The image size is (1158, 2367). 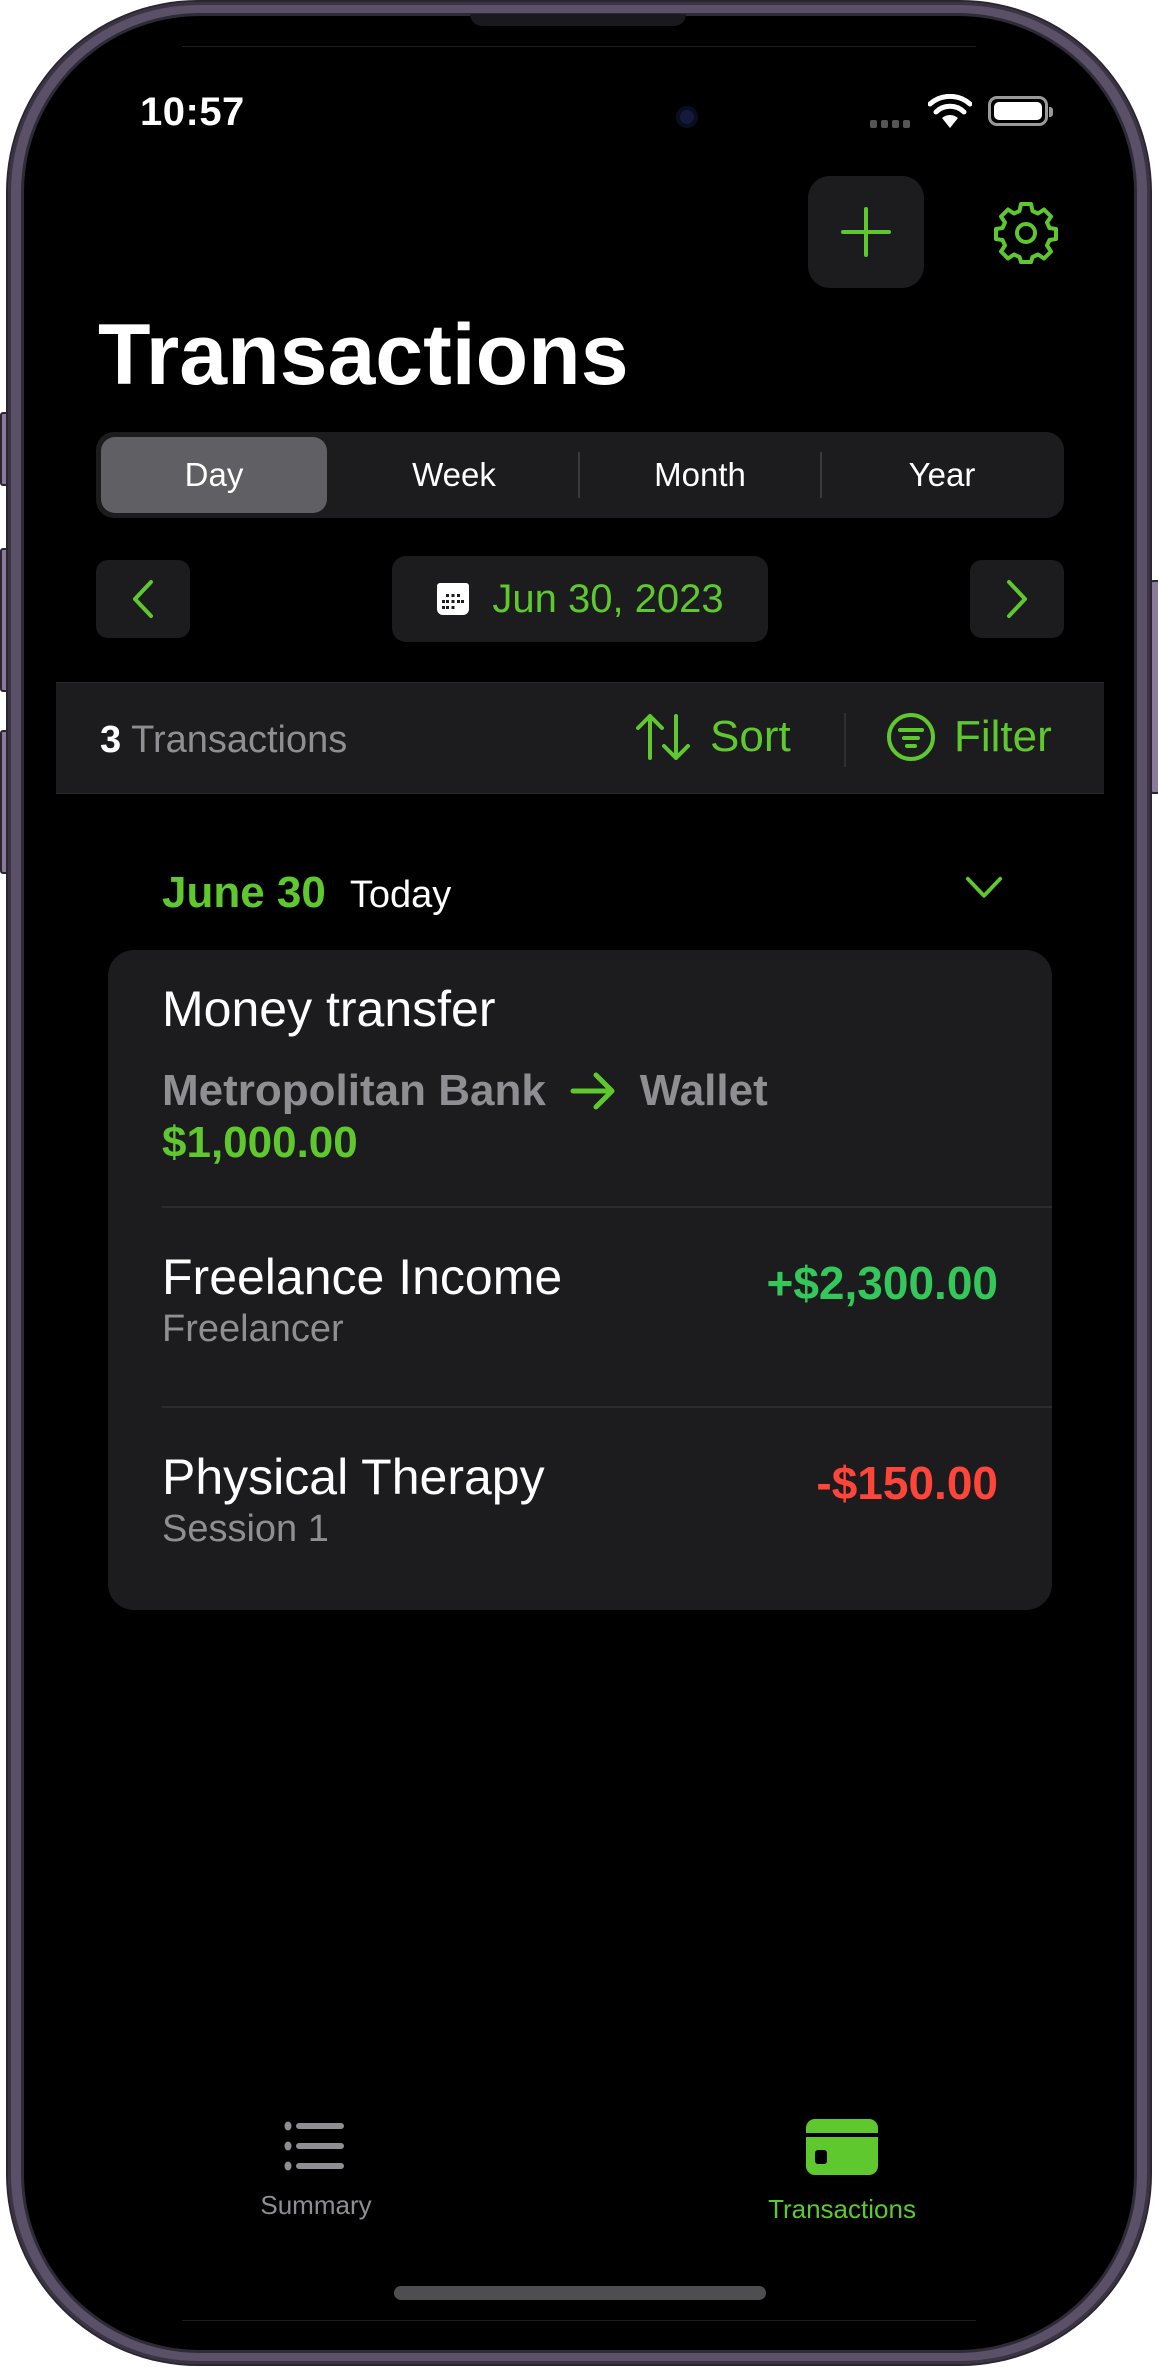 I want to click on date-picker-button: Jun 30, 2023, so click(x=580, y=599).